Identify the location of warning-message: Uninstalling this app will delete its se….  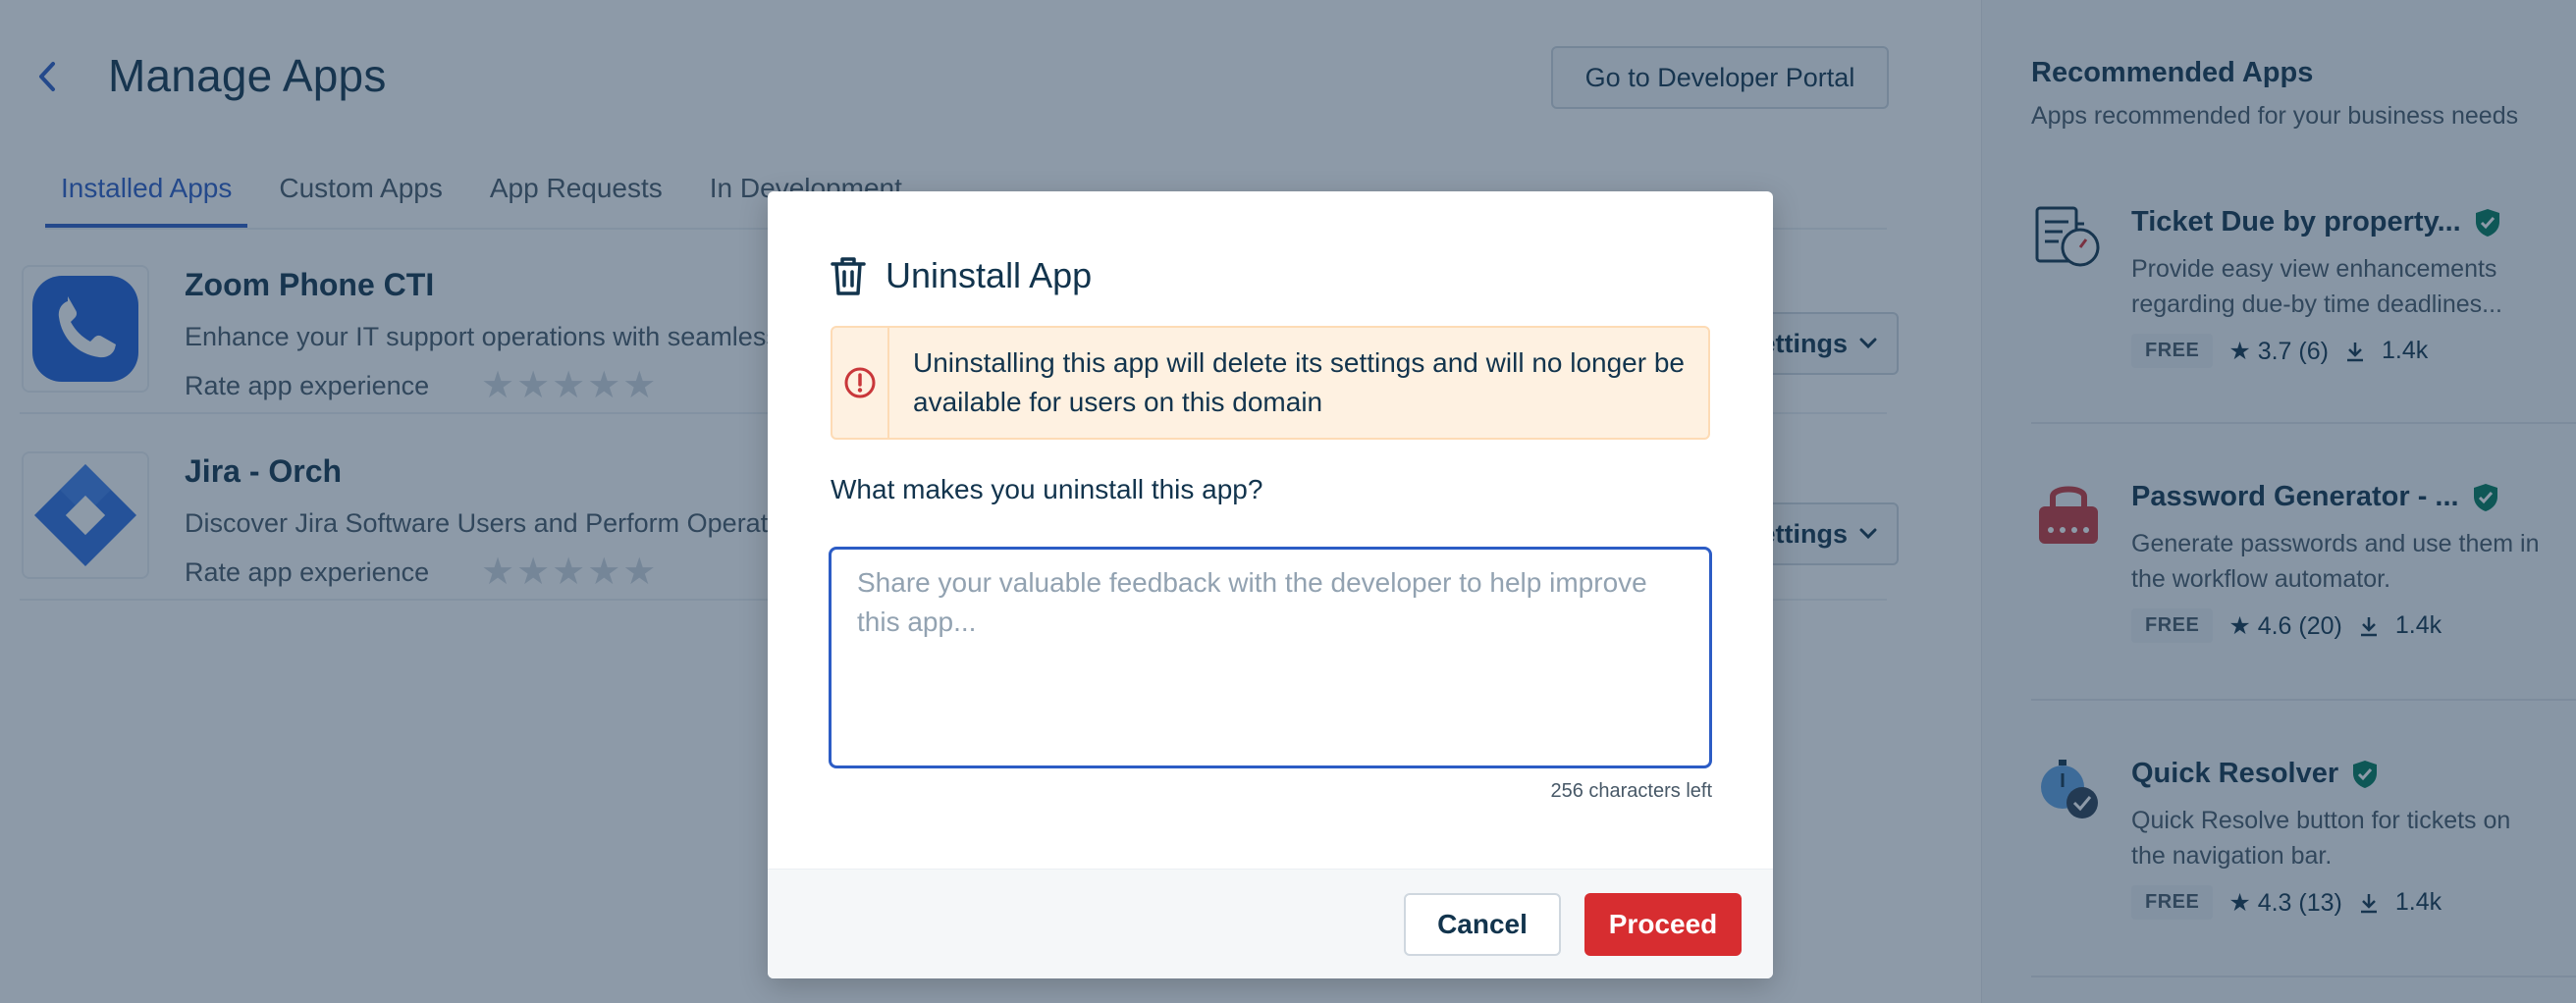
(1299, 382).